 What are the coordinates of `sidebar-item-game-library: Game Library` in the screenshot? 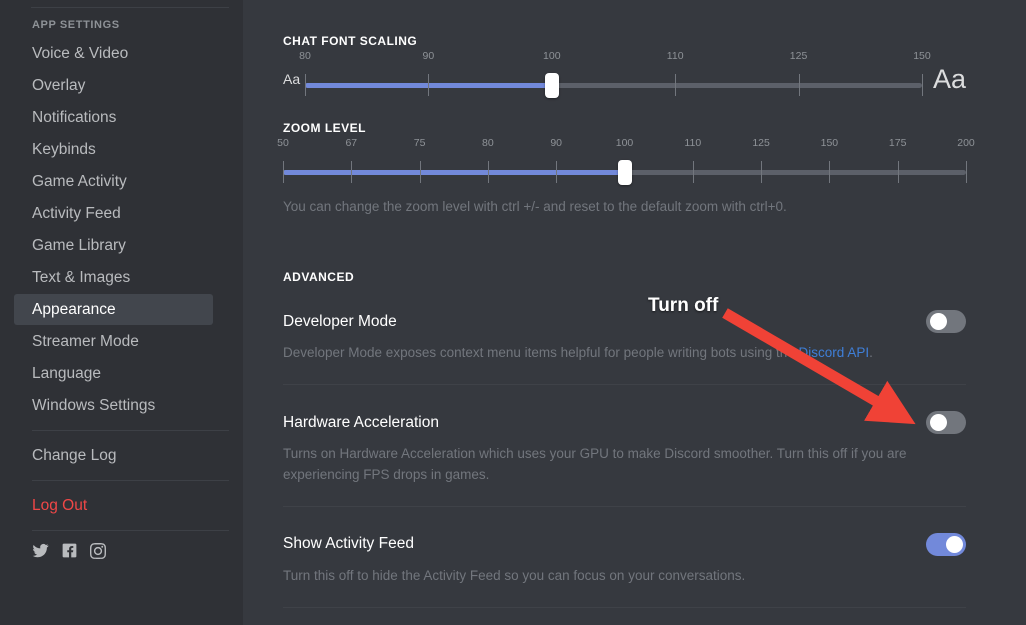 It's located at (113, 245).